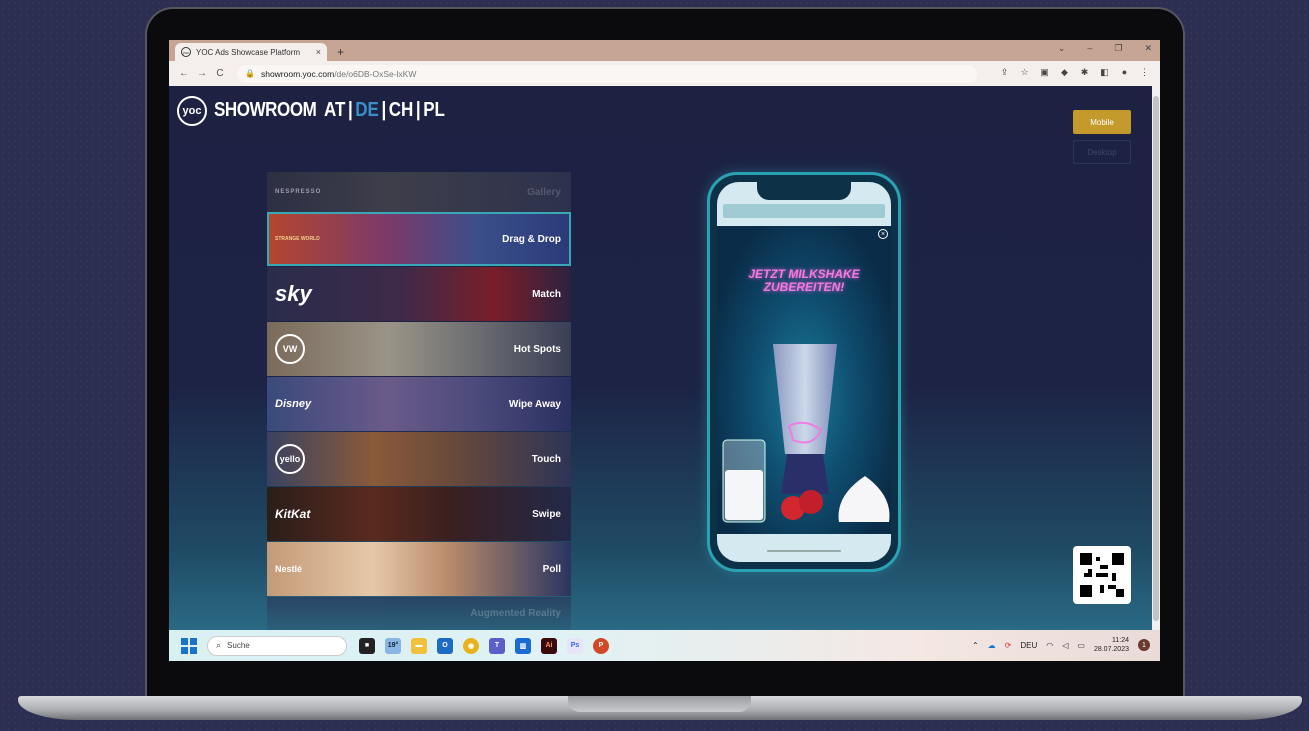  Describe the element at coordinates (419, 645) in the screenshot. I see `file-explorer-icon: ▬` at that location.